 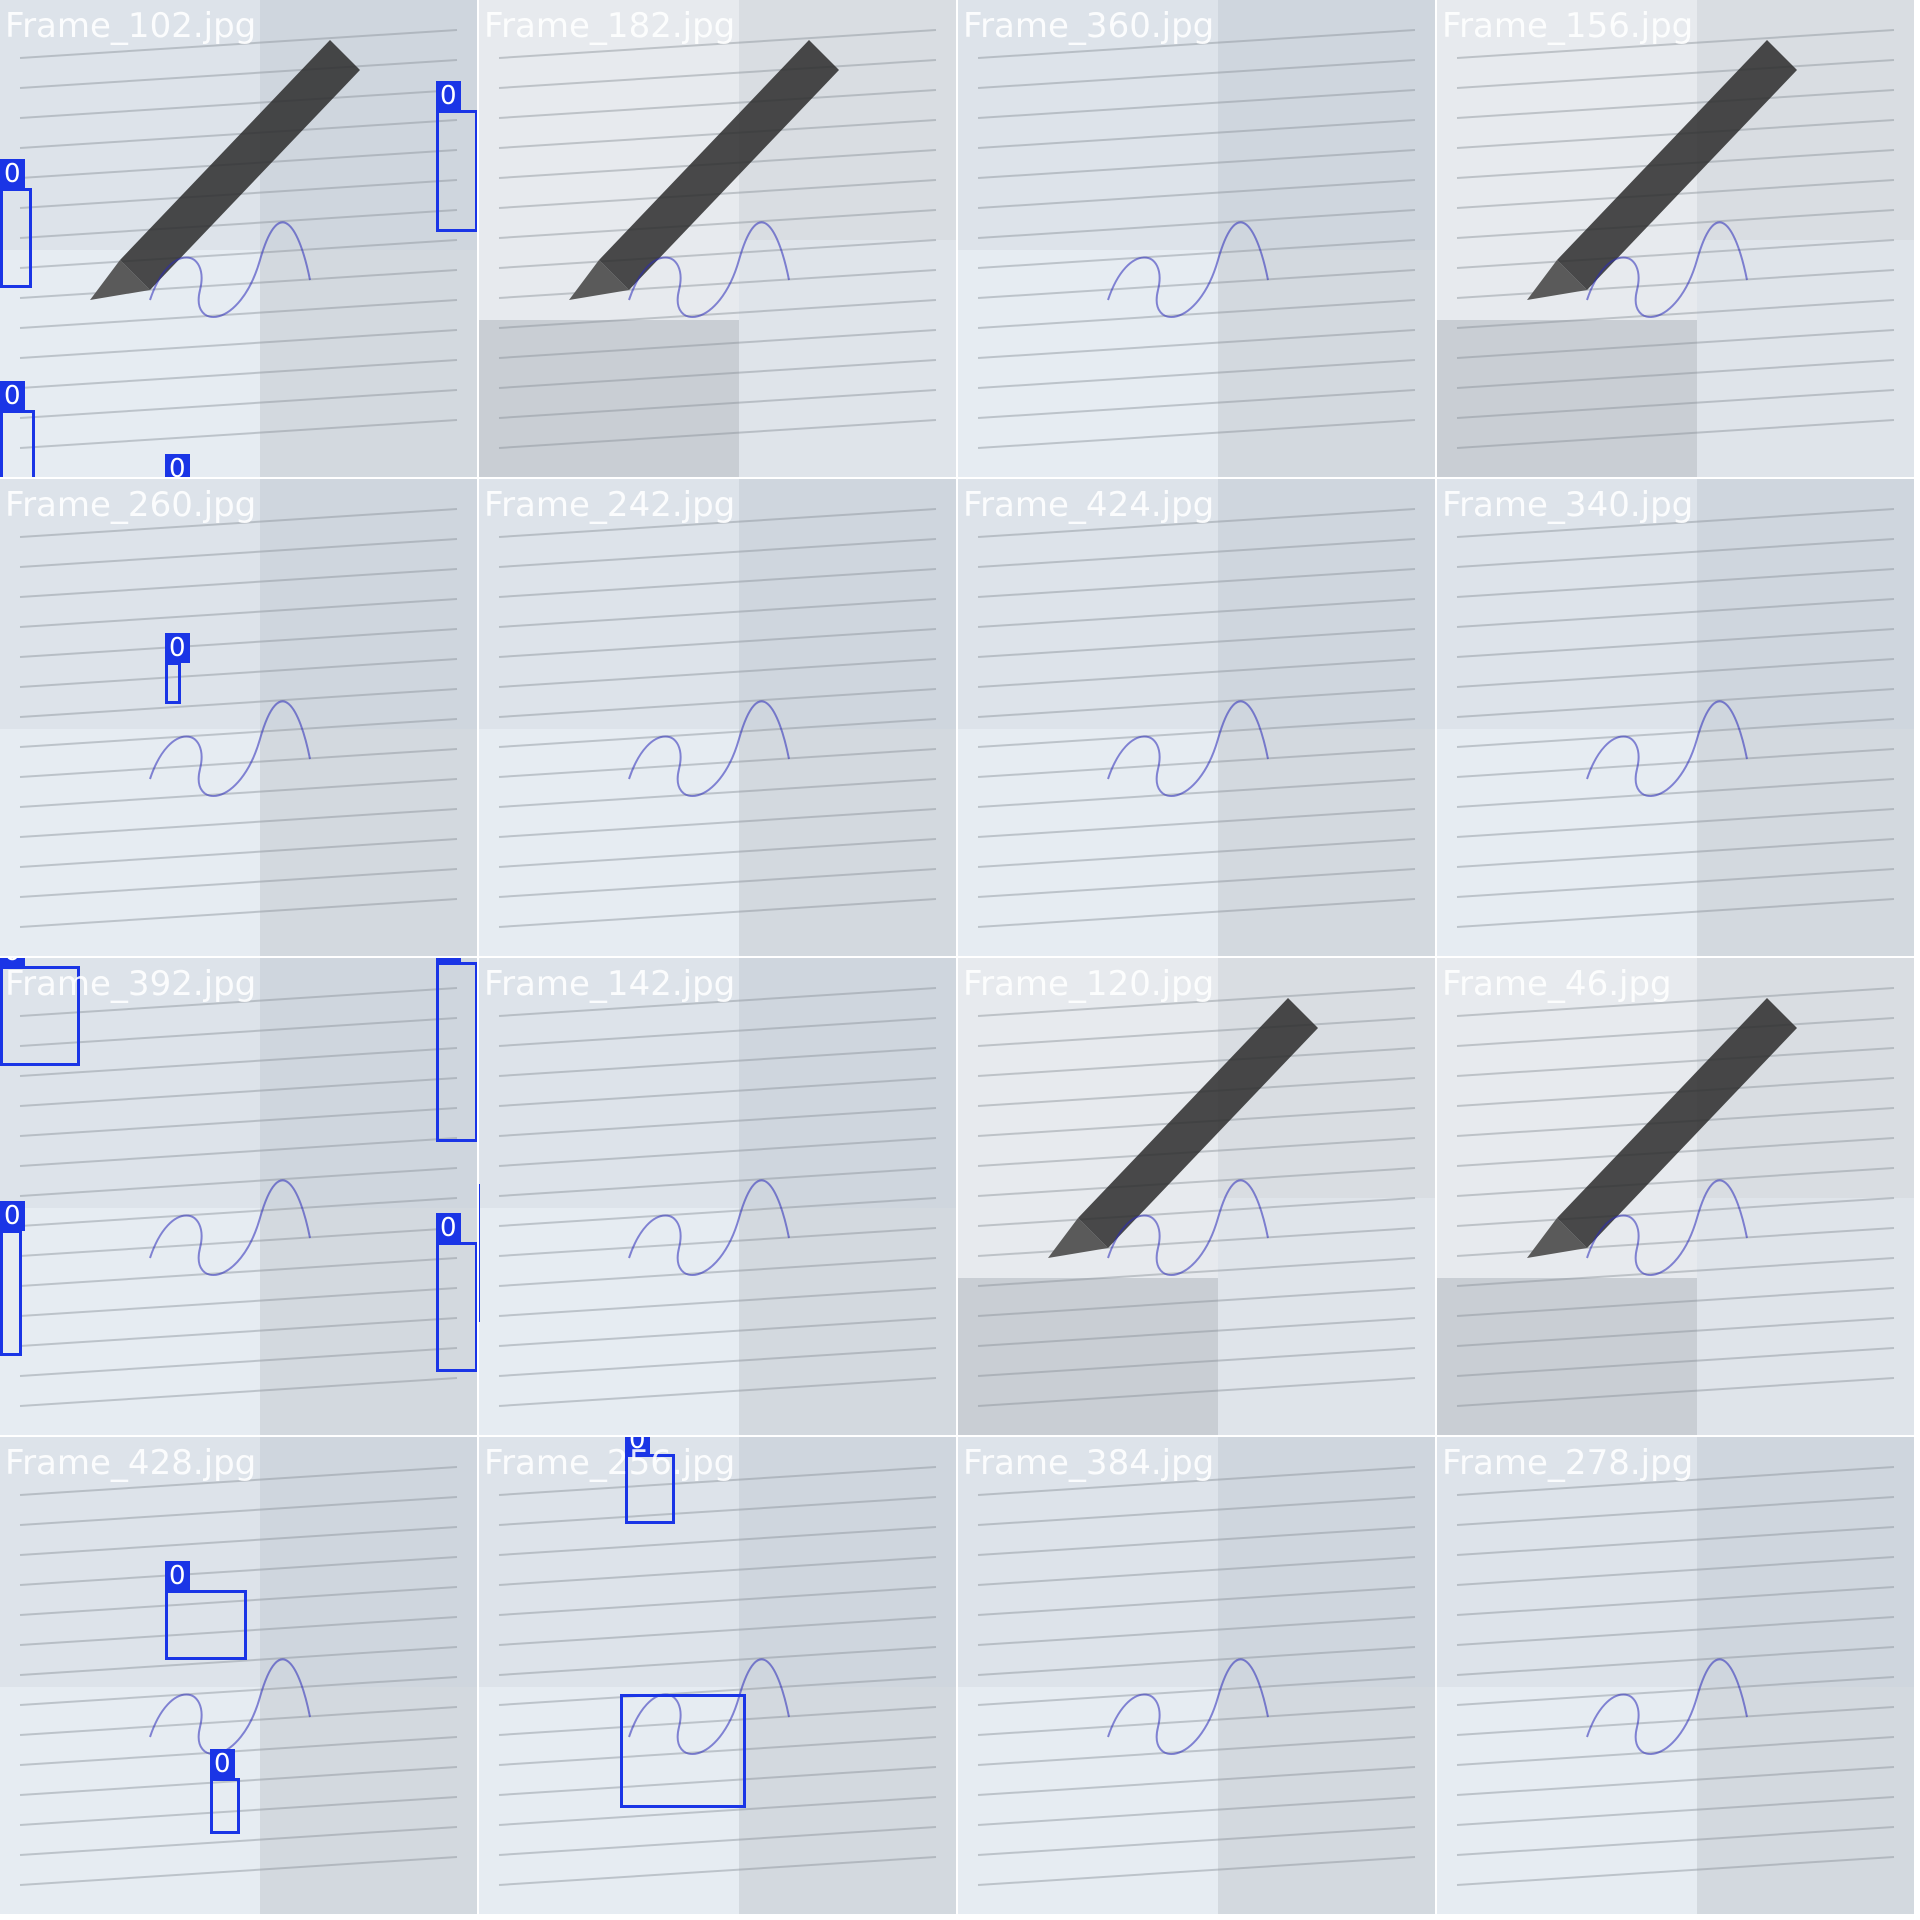 I want to click on mosaic-tile: Frame_384.jpg0, so click(x=1196, y=1675).